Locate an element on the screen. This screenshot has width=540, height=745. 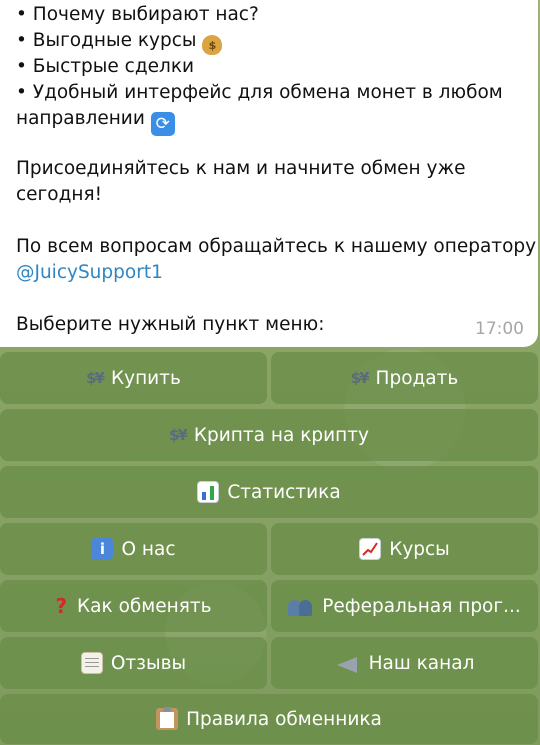
buy-button: $¥ Купить is located at coordinates (133, 378).